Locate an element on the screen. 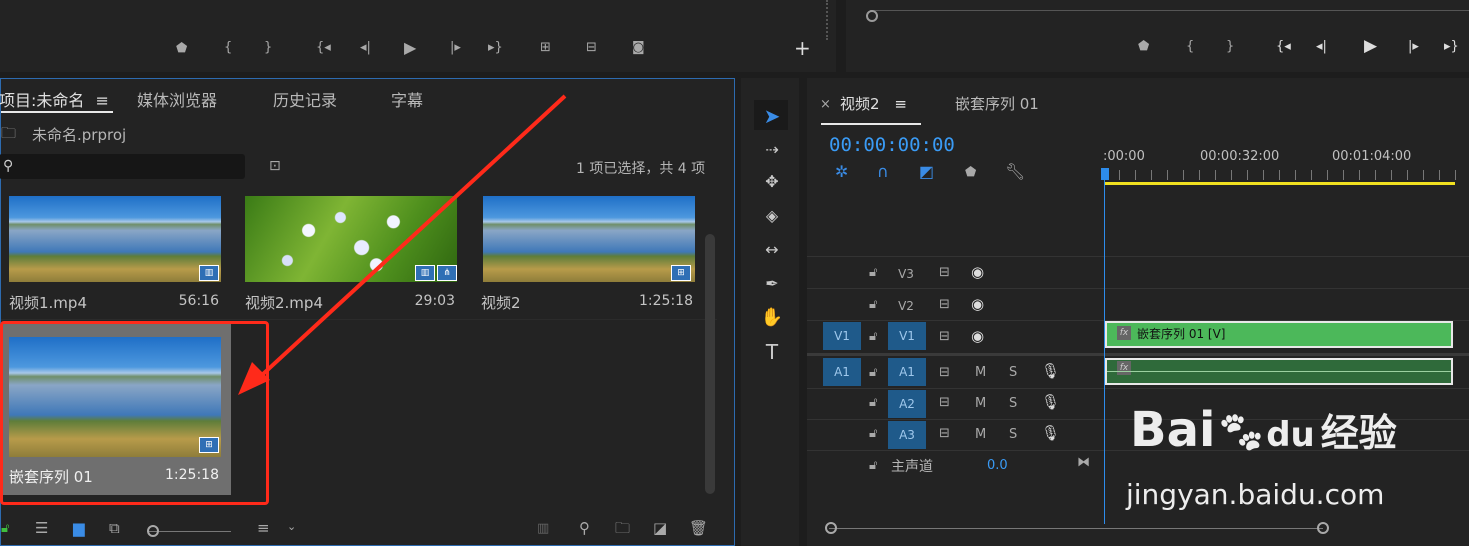  freeform-view-icon: ⧉ is located at coordinates (114, 528).